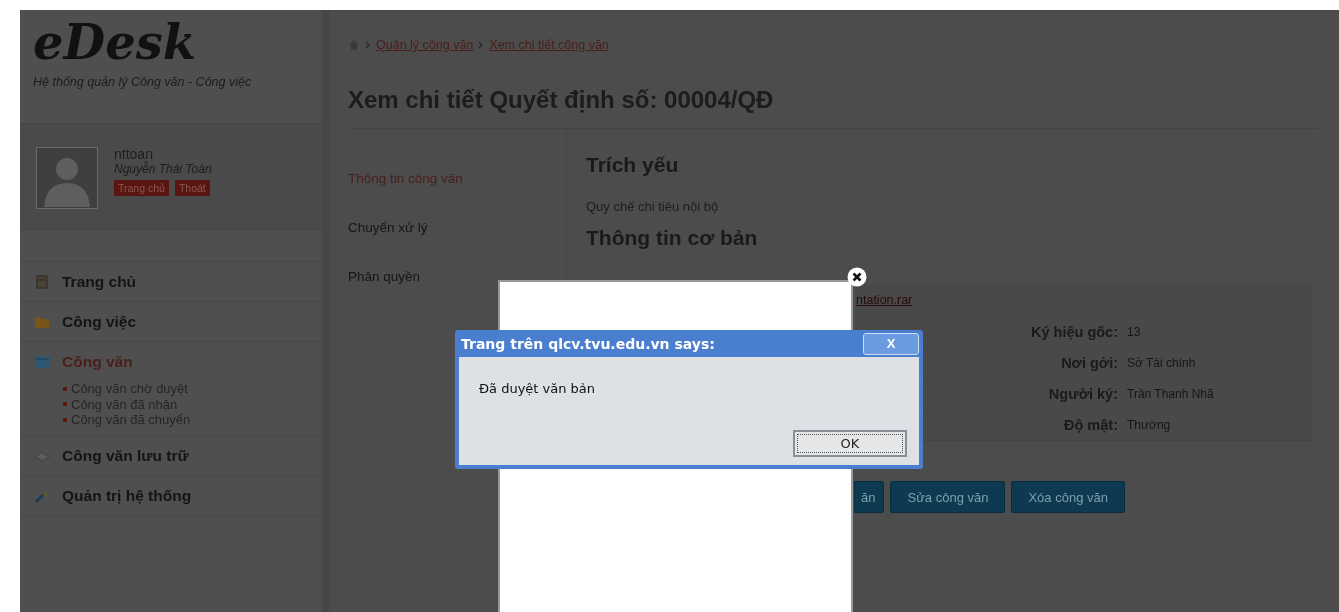  What do you see at coordinates (171, 496) in the screenshot?
I see `menu-item: Quản trị hệ thống` at bounding box center [171, 496].